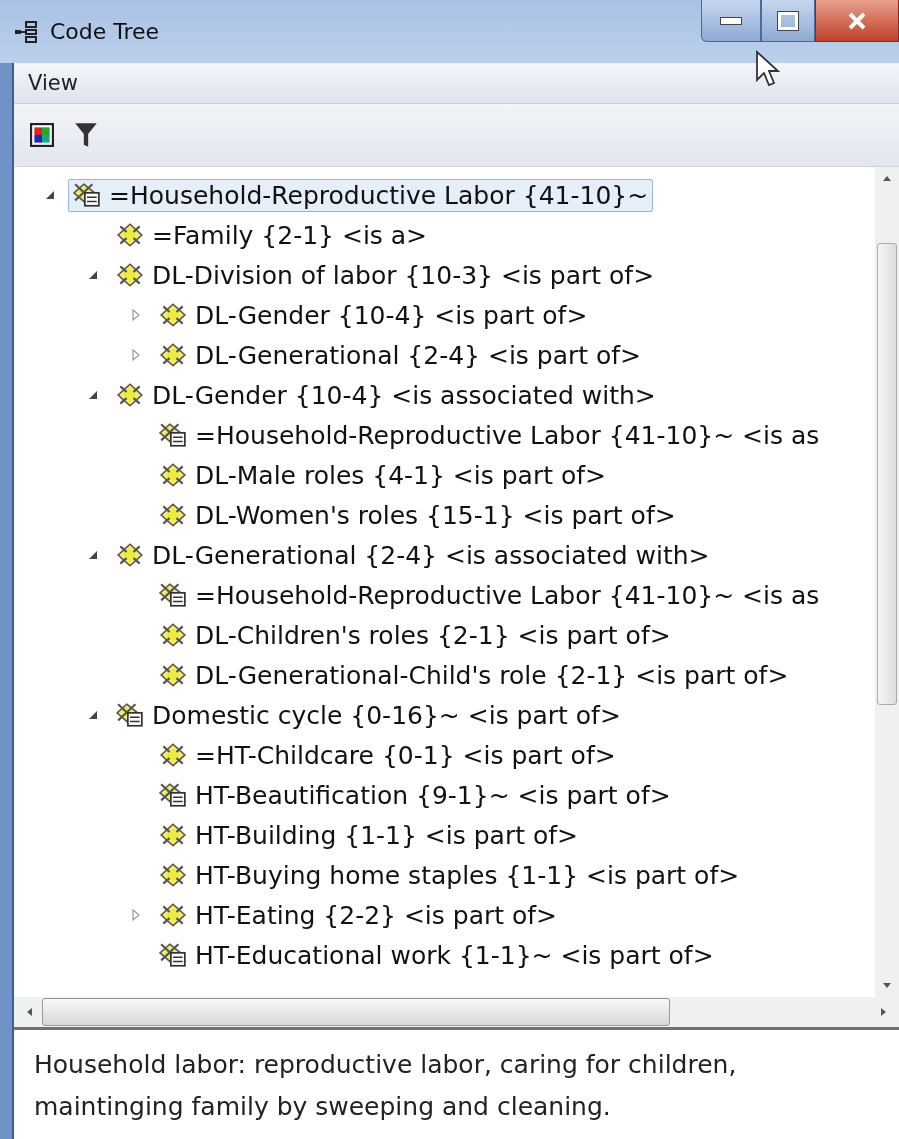 The height and width of the screenshot is (1139, 899). I want to click on tree-item: DL-Gender {10-4} <is associated with>, so click(386, 395).